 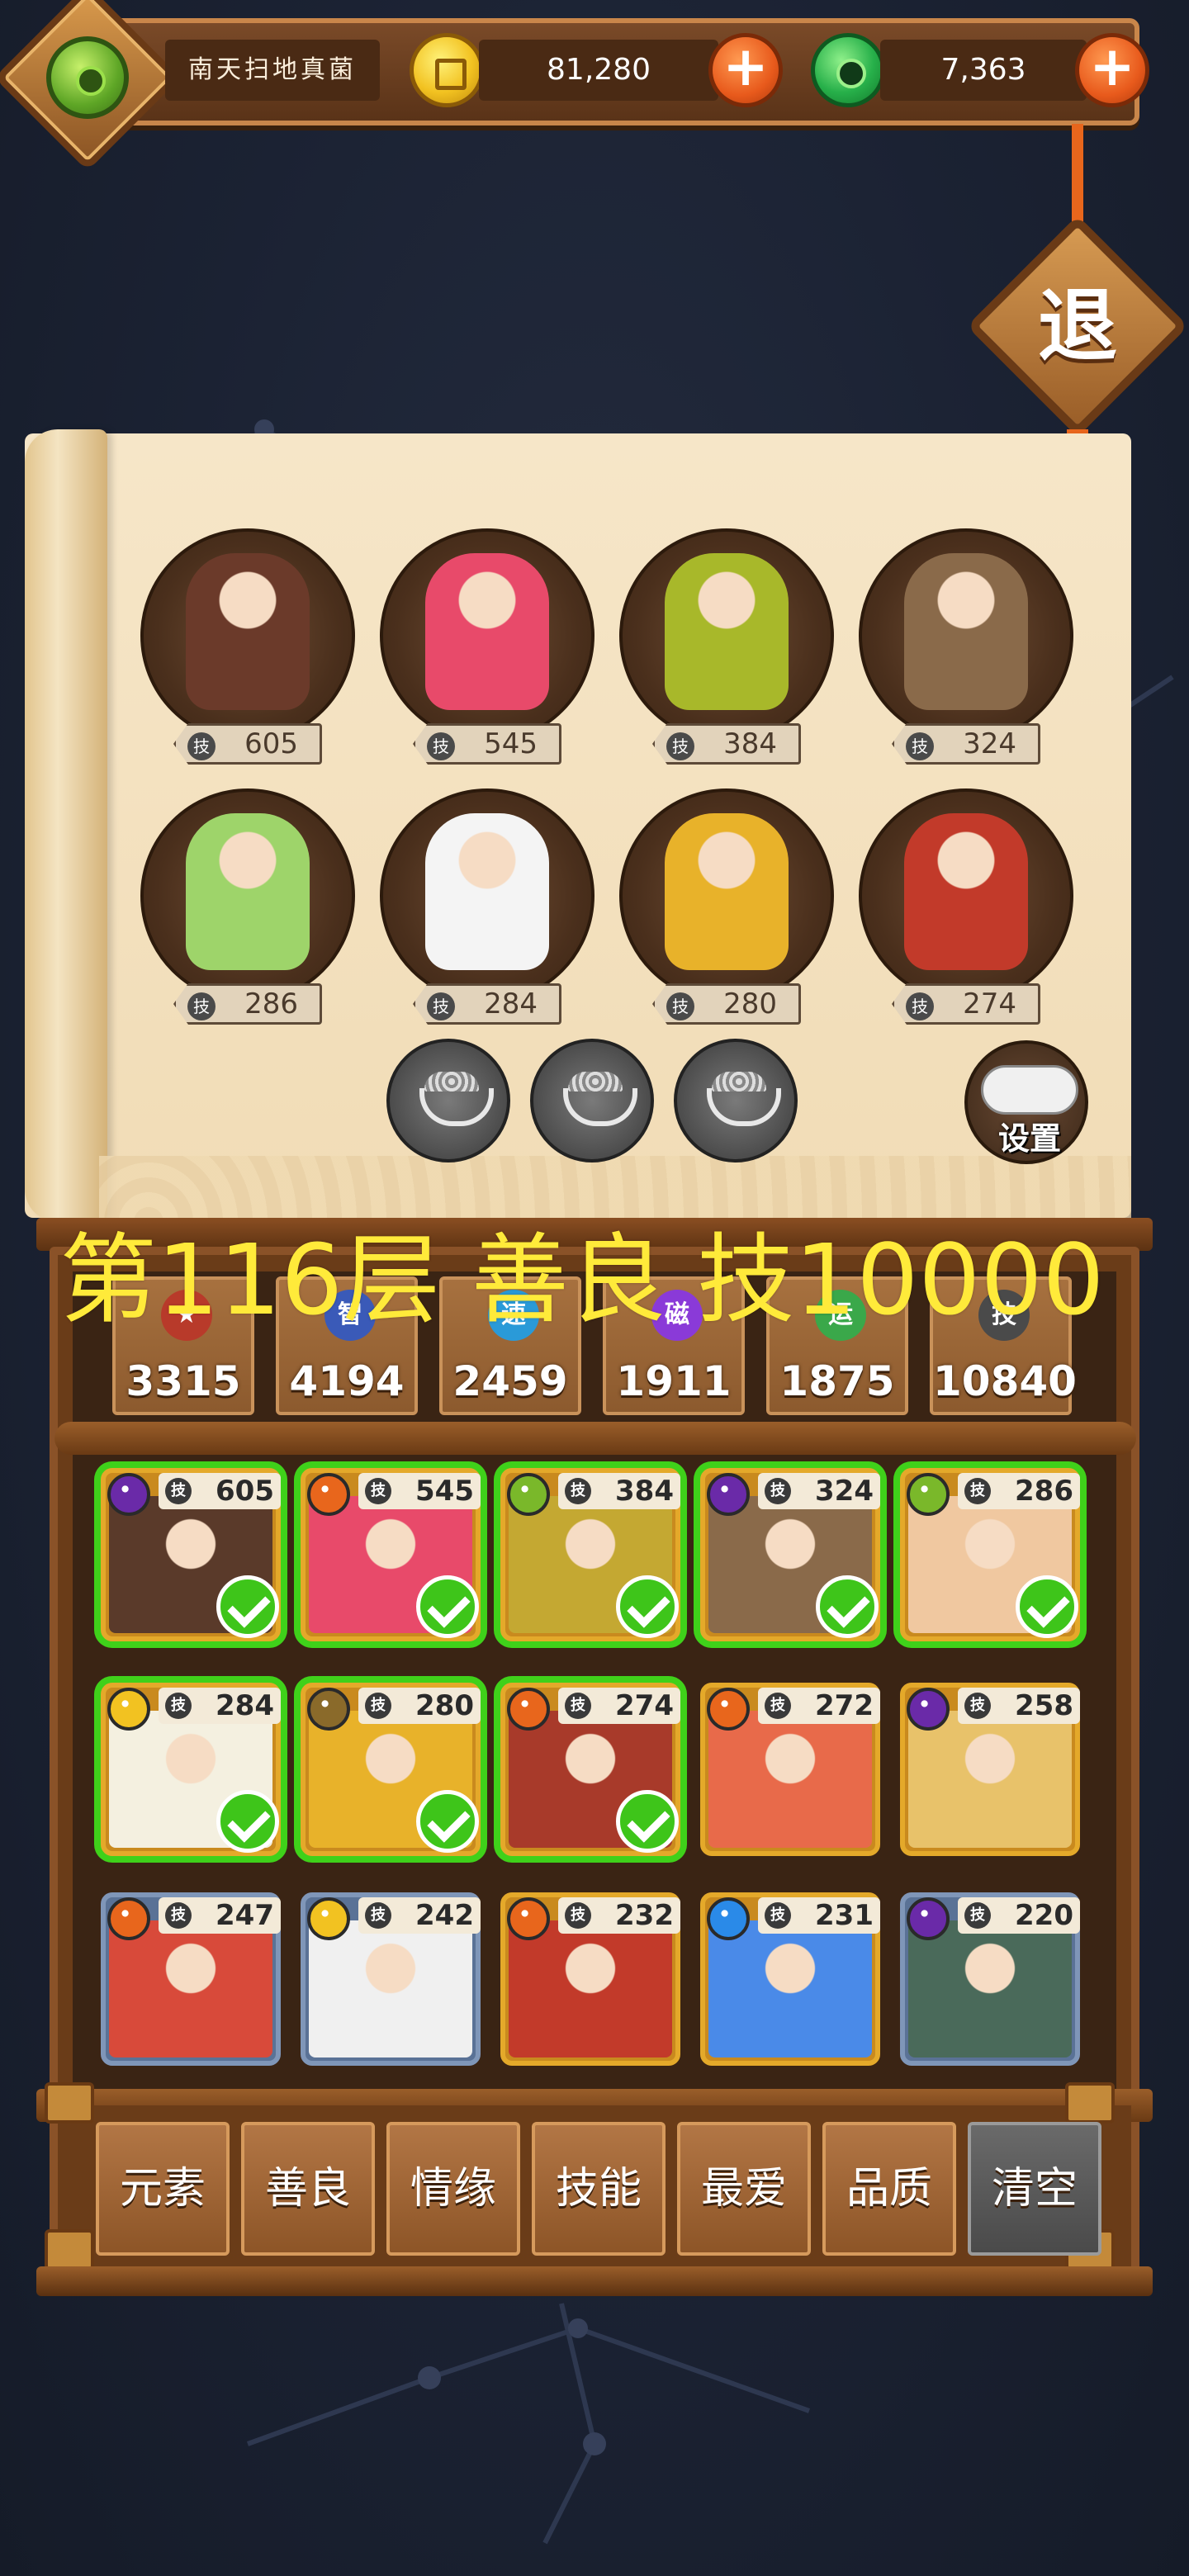 What do you see at coordinates (1005, 1381) in the screenshot?
I see `stat-value: 10840` at bounding box center [1005, 1381].